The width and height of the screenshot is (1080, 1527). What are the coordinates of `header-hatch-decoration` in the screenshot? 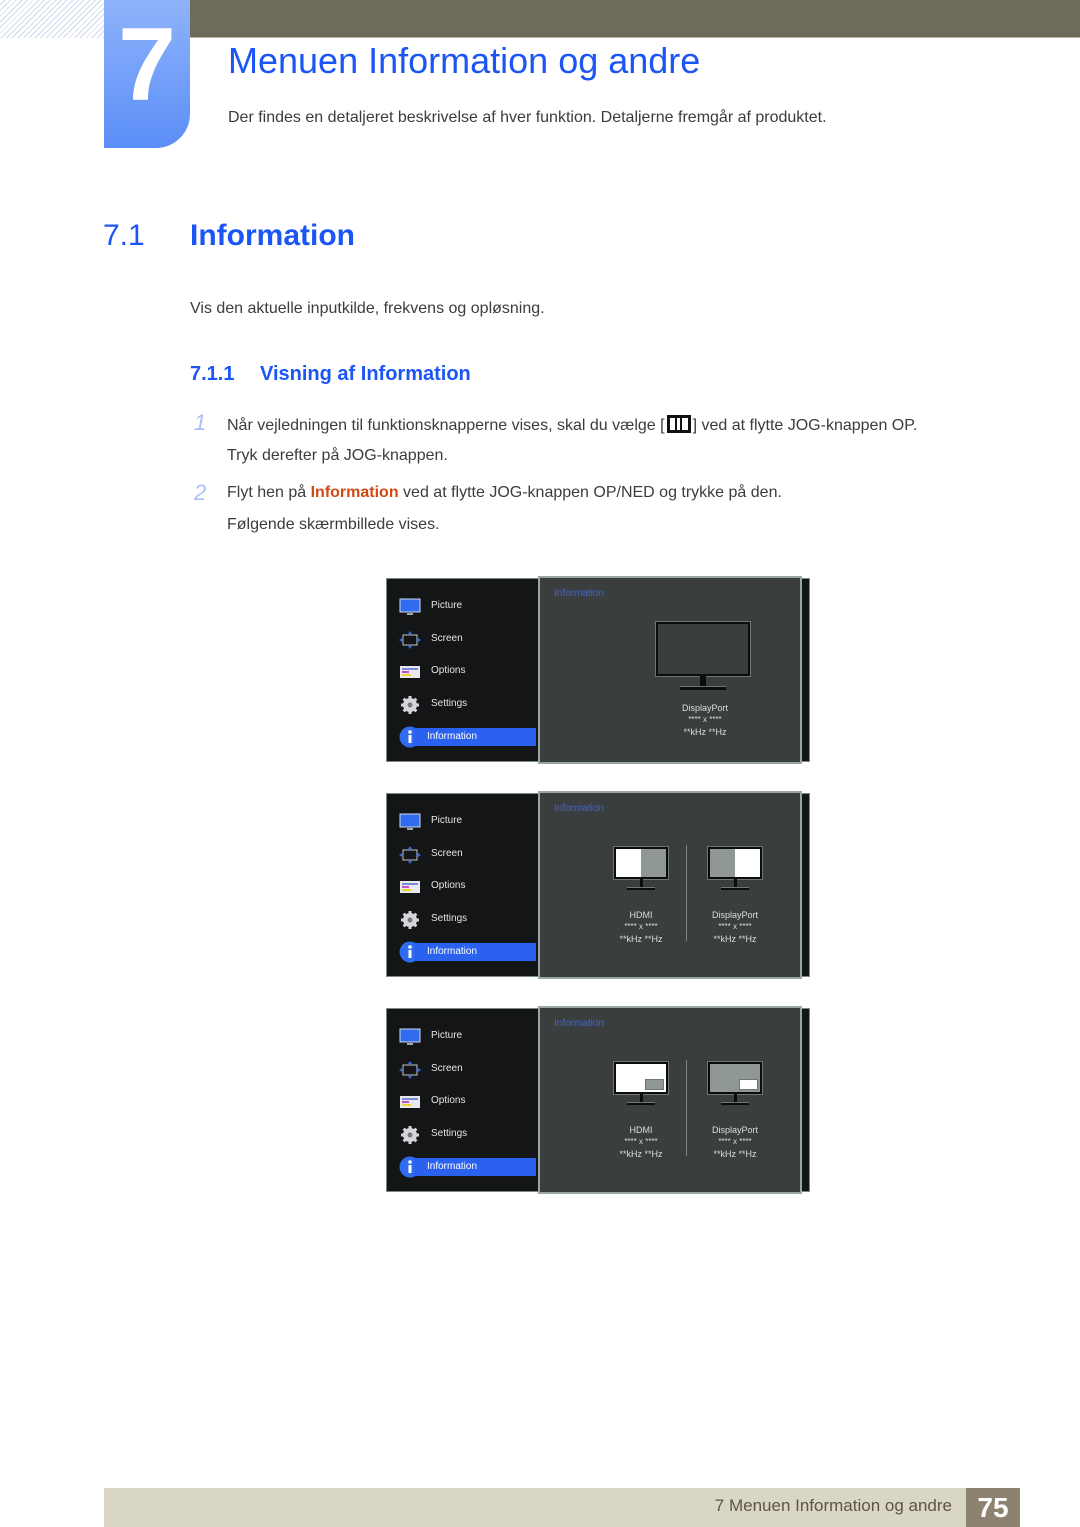 It's located at (52, 19).